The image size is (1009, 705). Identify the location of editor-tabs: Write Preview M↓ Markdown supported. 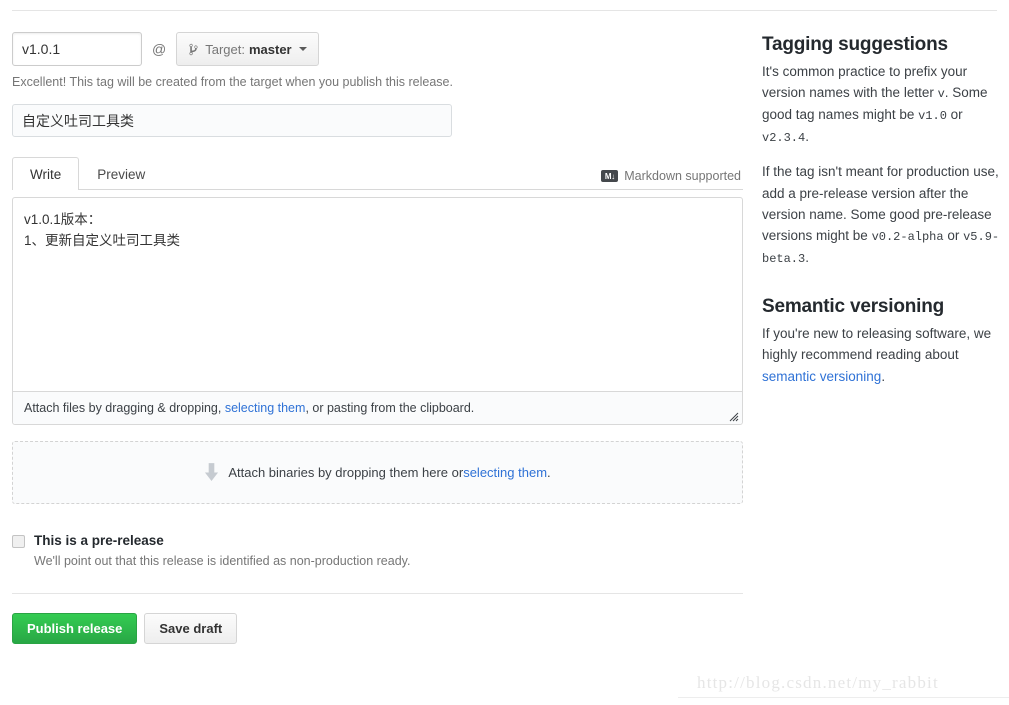
(377, 174).